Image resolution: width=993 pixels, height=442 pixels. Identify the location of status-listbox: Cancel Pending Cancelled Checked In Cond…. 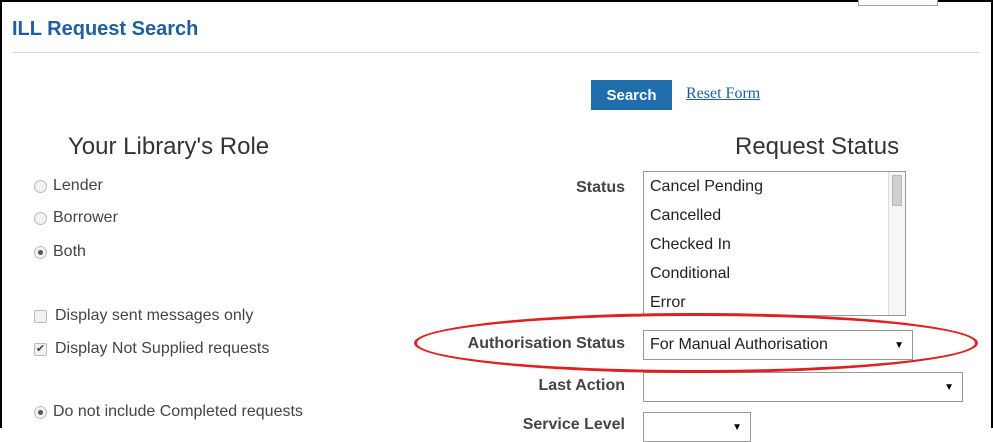
(774, 243).